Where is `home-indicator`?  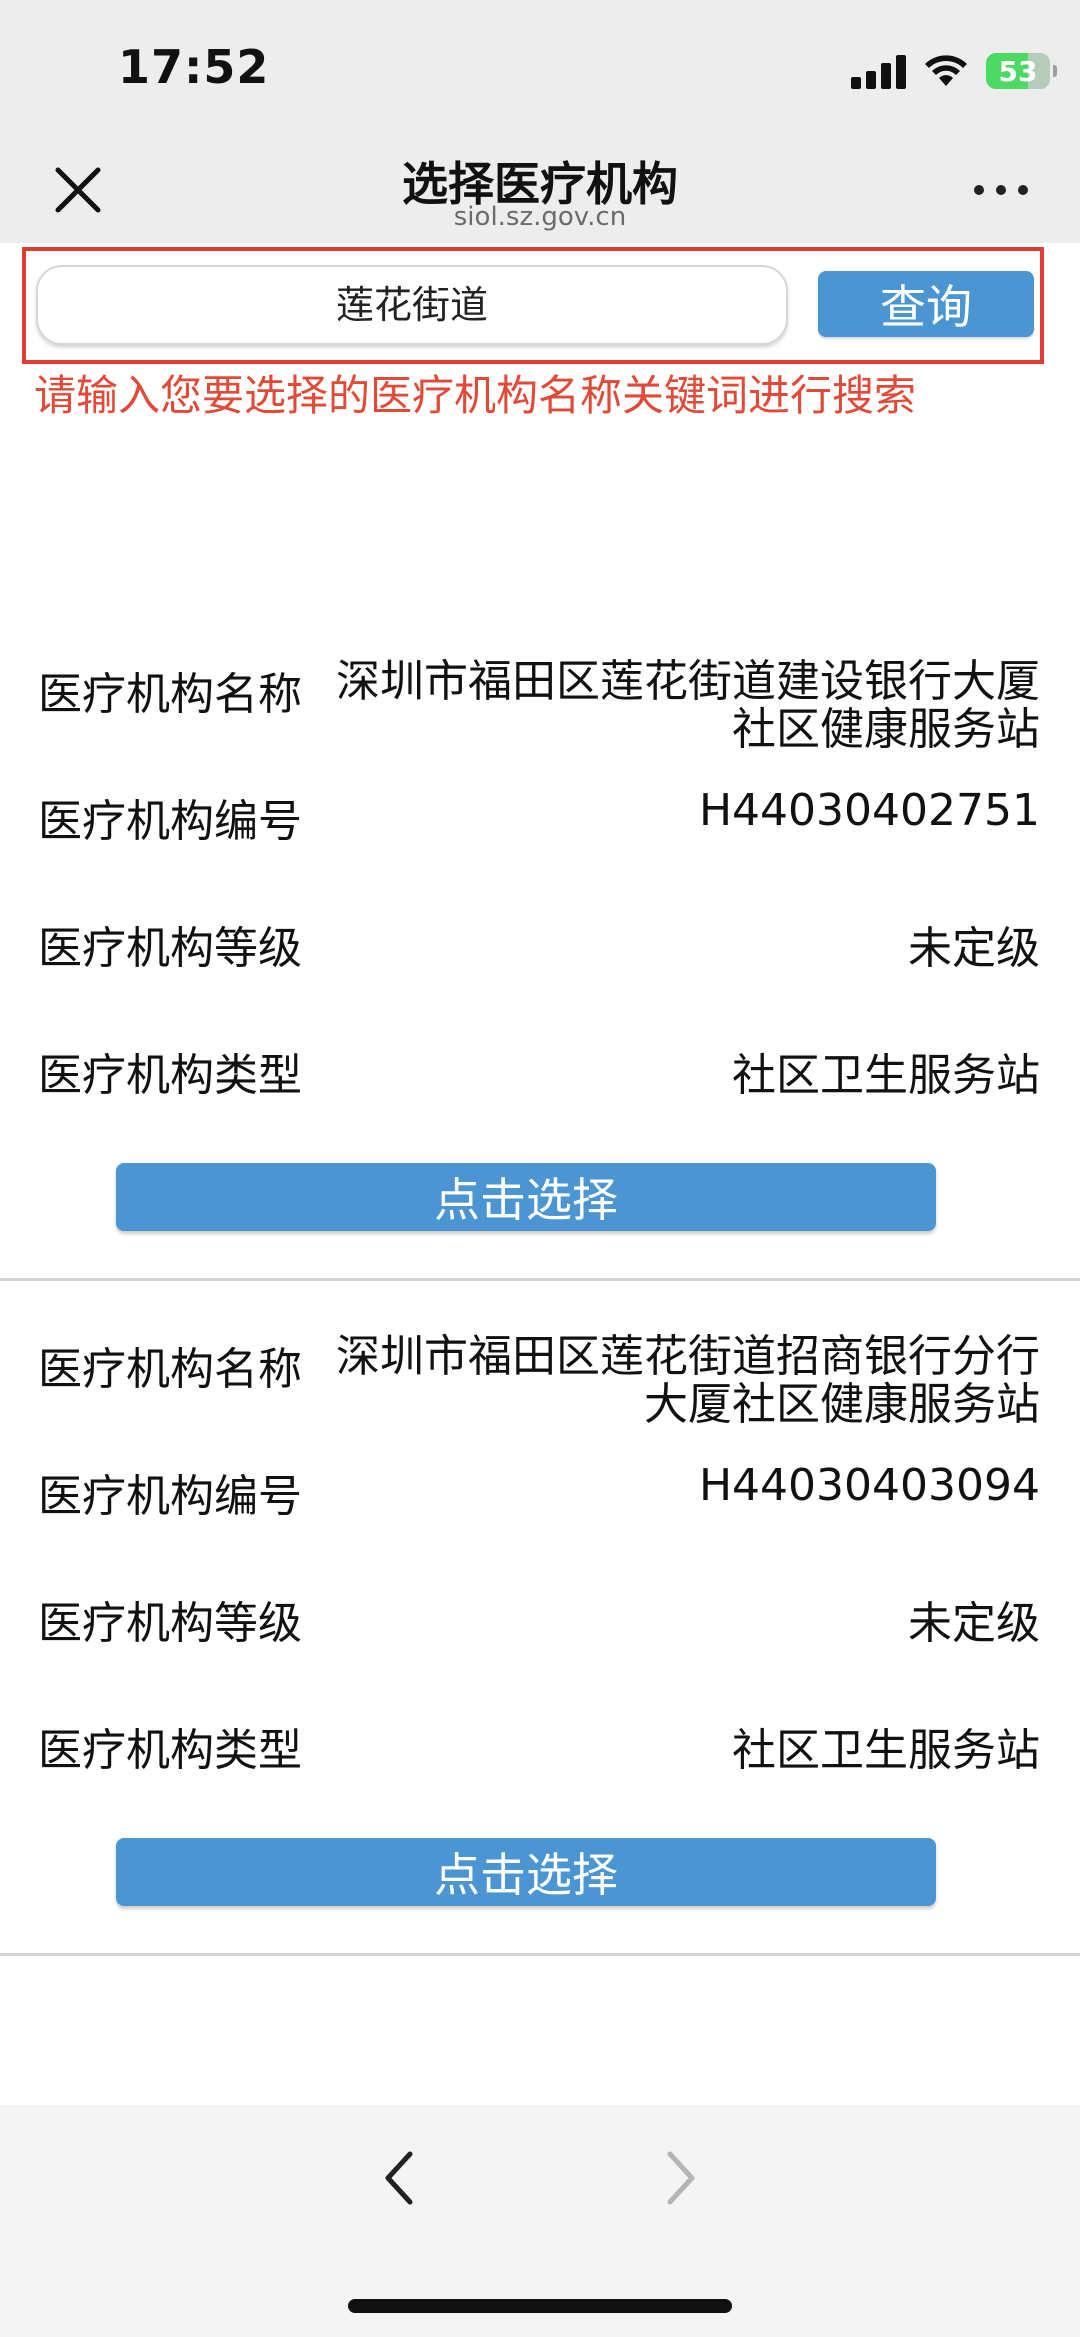 home-indicator is located at coordinates (540, 2306).